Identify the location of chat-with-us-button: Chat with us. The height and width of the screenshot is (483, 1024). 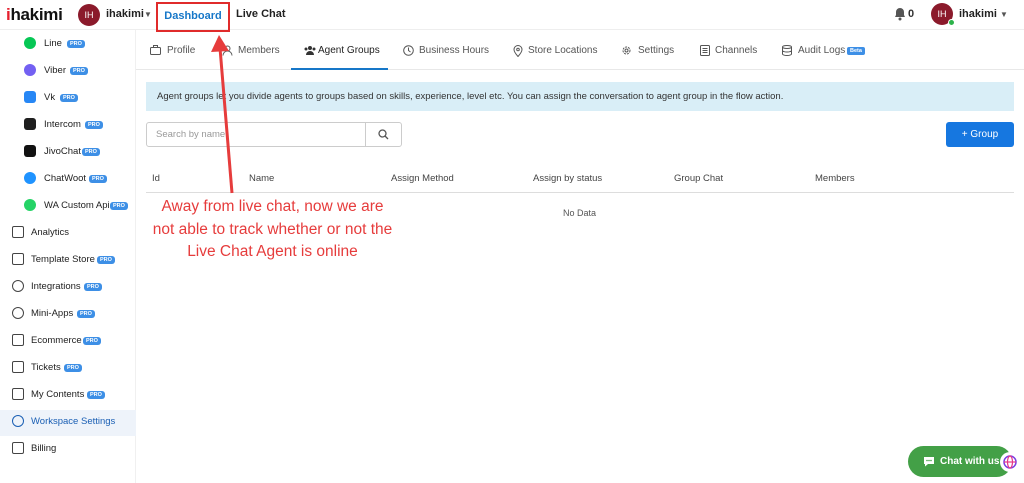
(960, 461).